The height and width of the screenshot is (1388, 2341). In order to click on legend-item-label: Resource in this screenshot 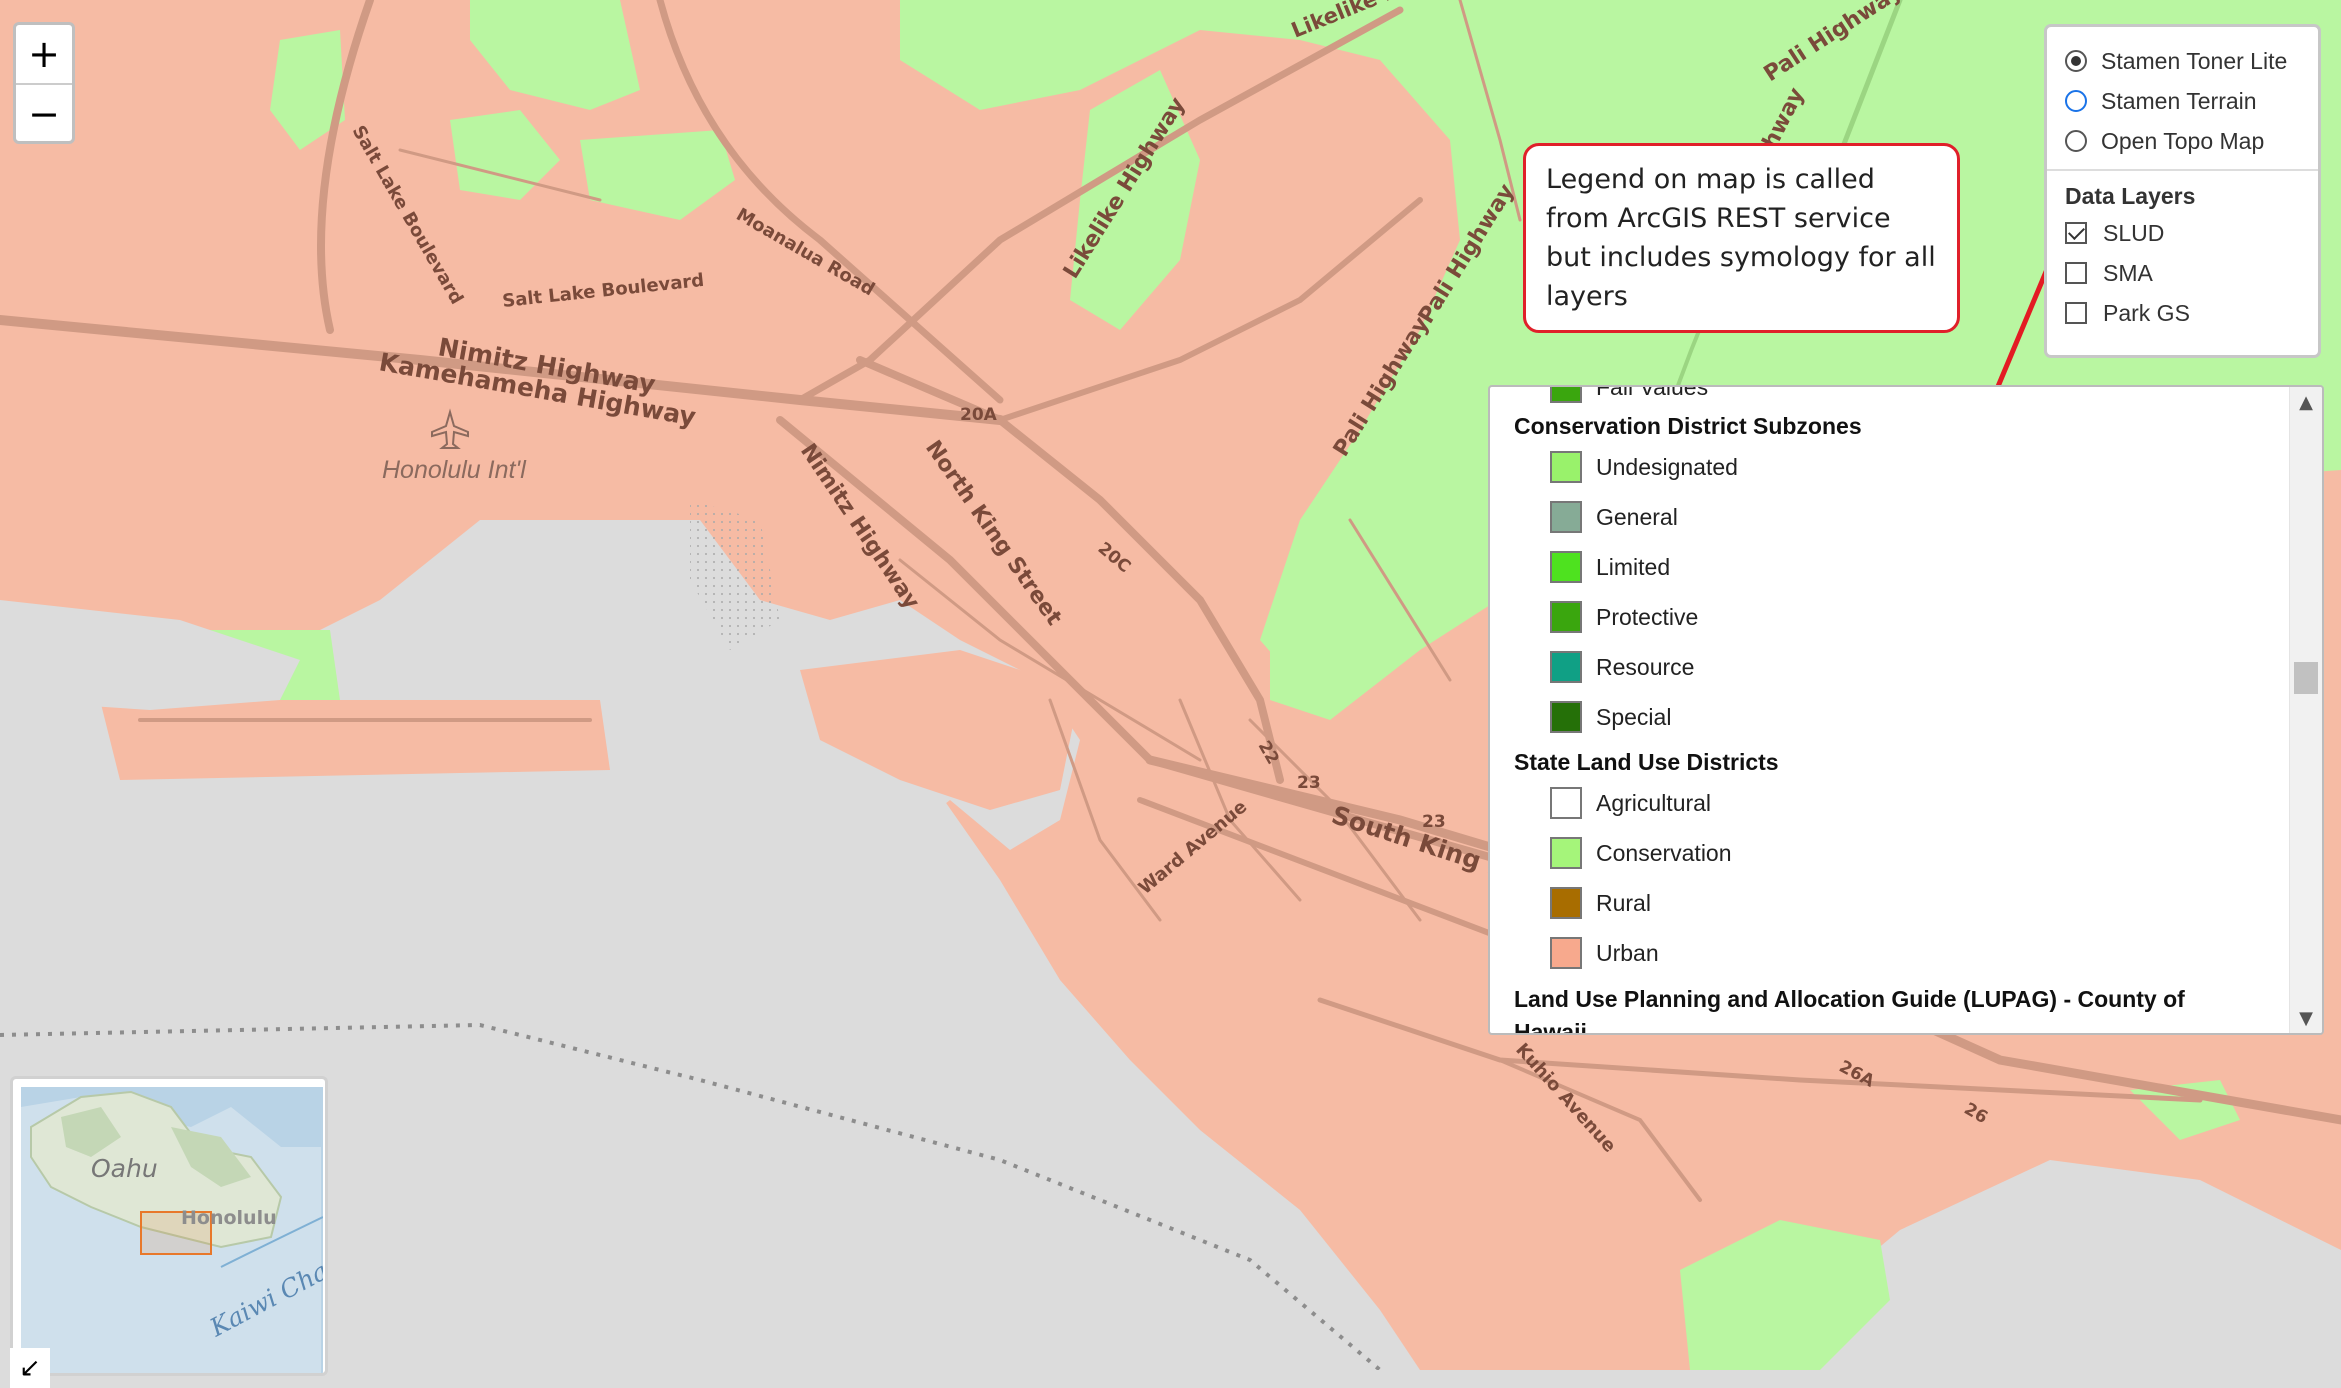, I will do `click(1645, 666)`.